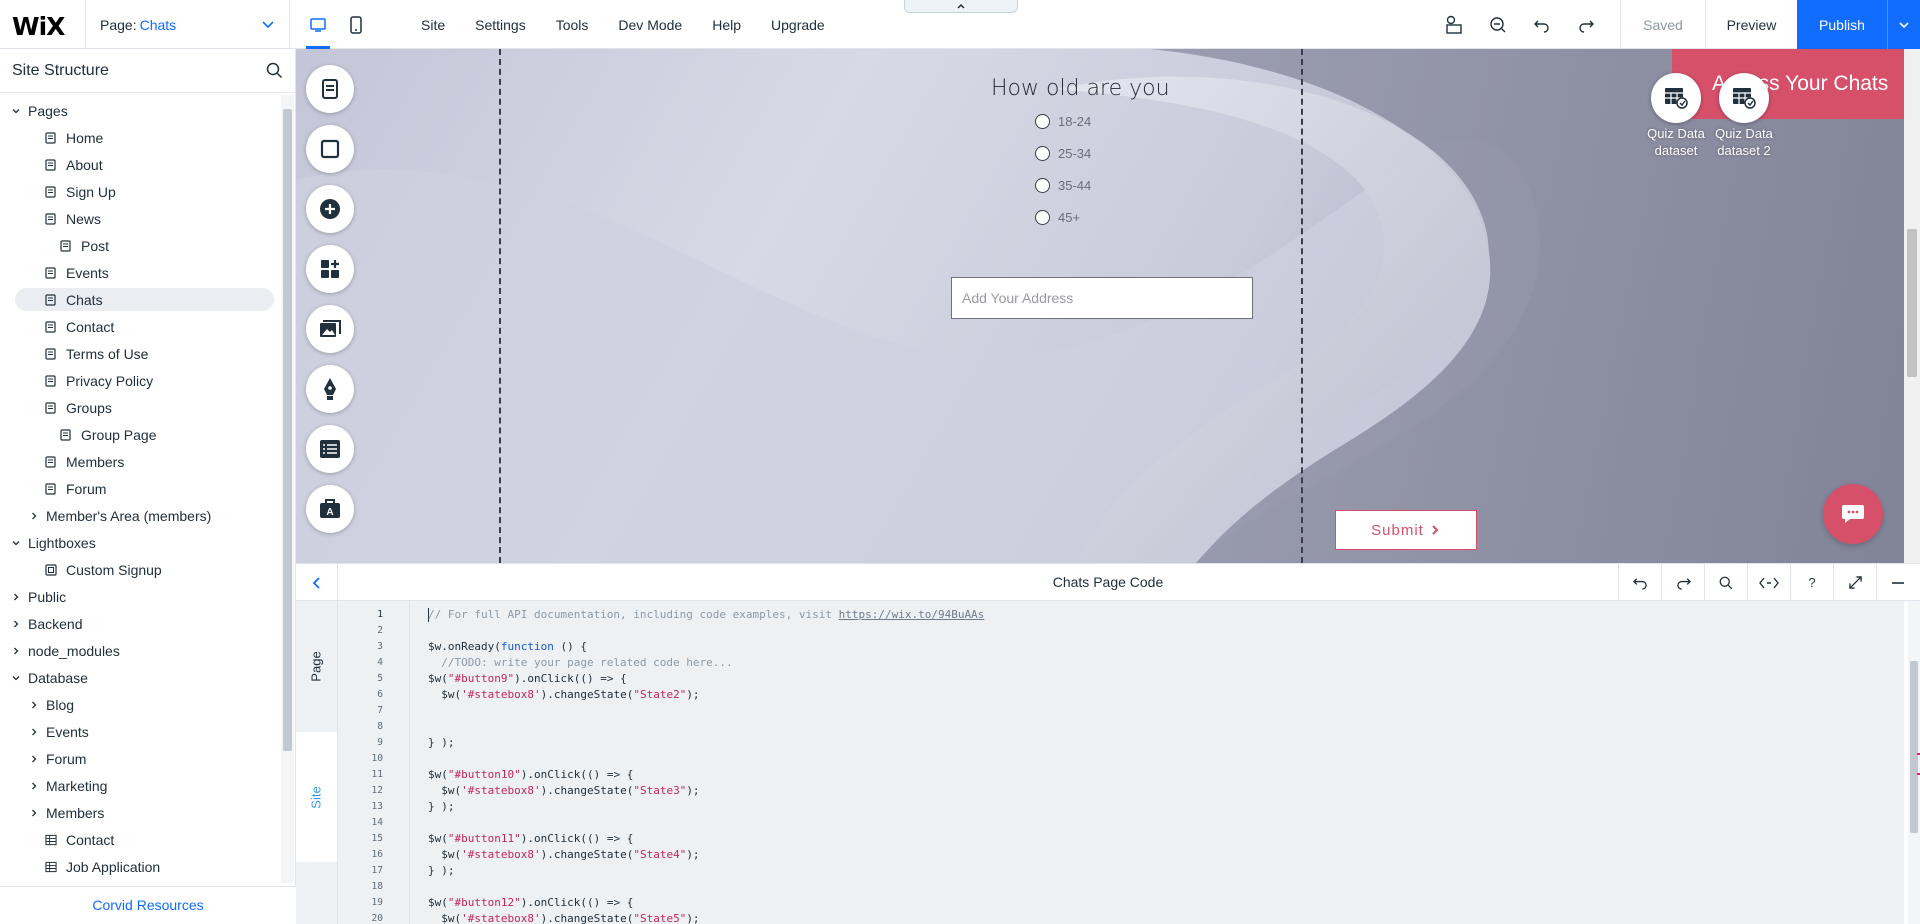 The image size is (1920, 924). What do you see at coordinates (141, 515) in the screenshot?
I see `tree-item-member-s-area-members: Member's Area (members)` at bounding box center [141, 515].